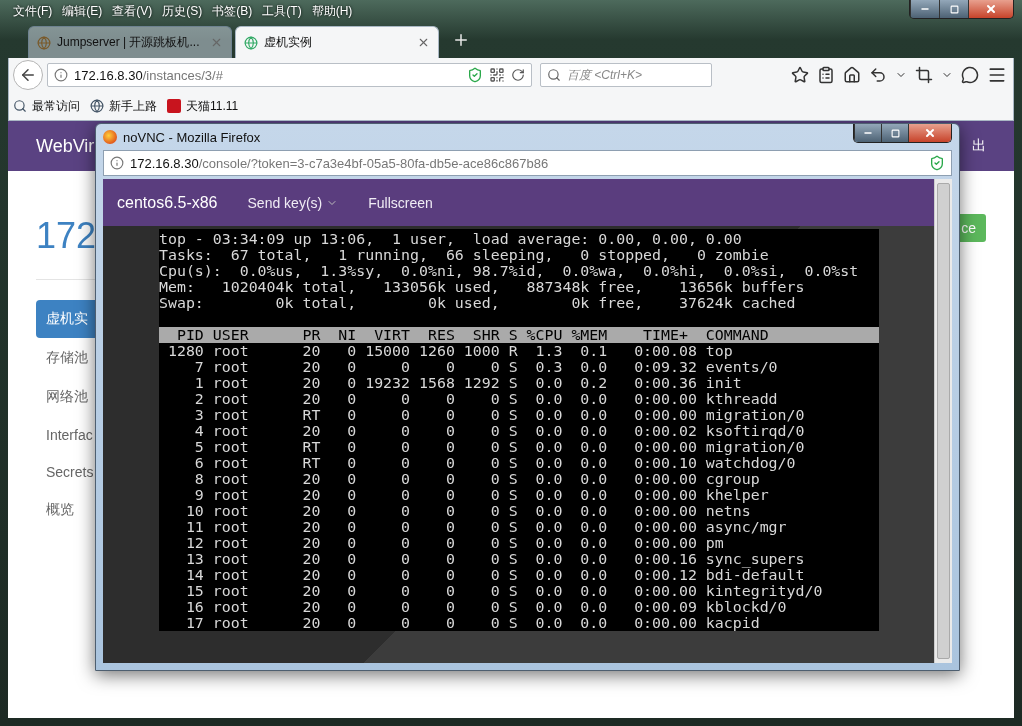 The image size is (1022, 726). I want to click on console-line: 16 root 20 0 0 0 0 S 0.0 0.0 0:00.09 kblockd/0, so click(485, 607).